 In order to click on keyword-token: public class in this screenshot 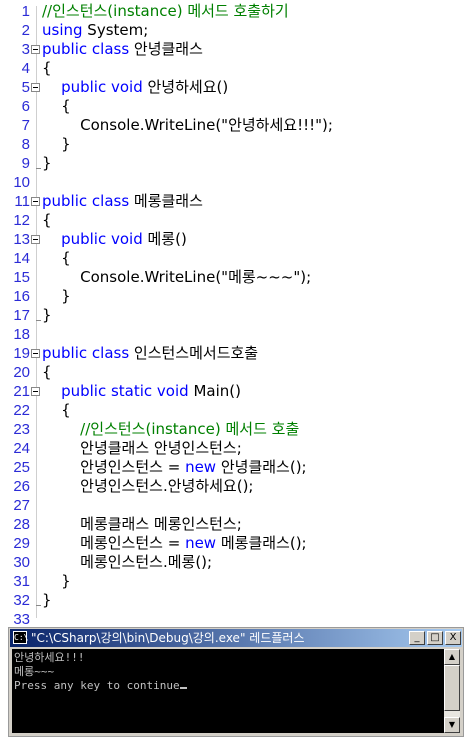, I will do `click(86, 201)`.